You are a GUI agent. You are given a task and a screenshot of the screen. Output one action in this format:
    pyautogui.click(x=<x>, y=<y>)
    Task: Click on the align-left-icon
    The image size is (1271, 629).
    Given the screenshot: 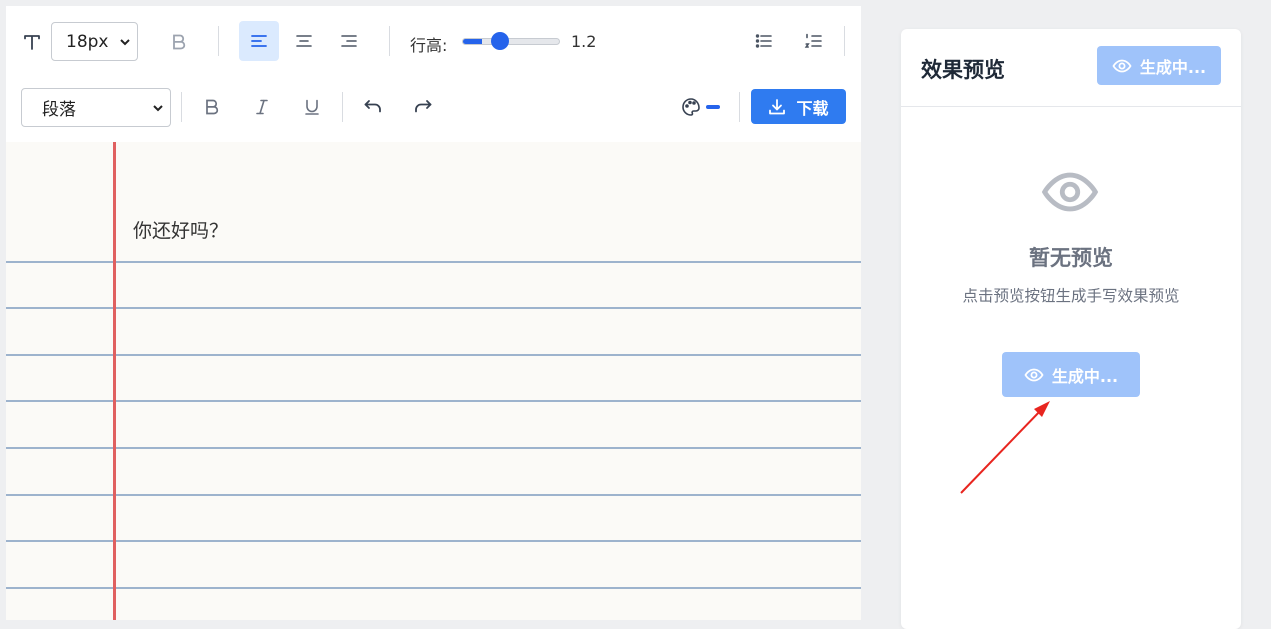 What is the action you would take?
    pyautogui.click(x=259, y=41)
    